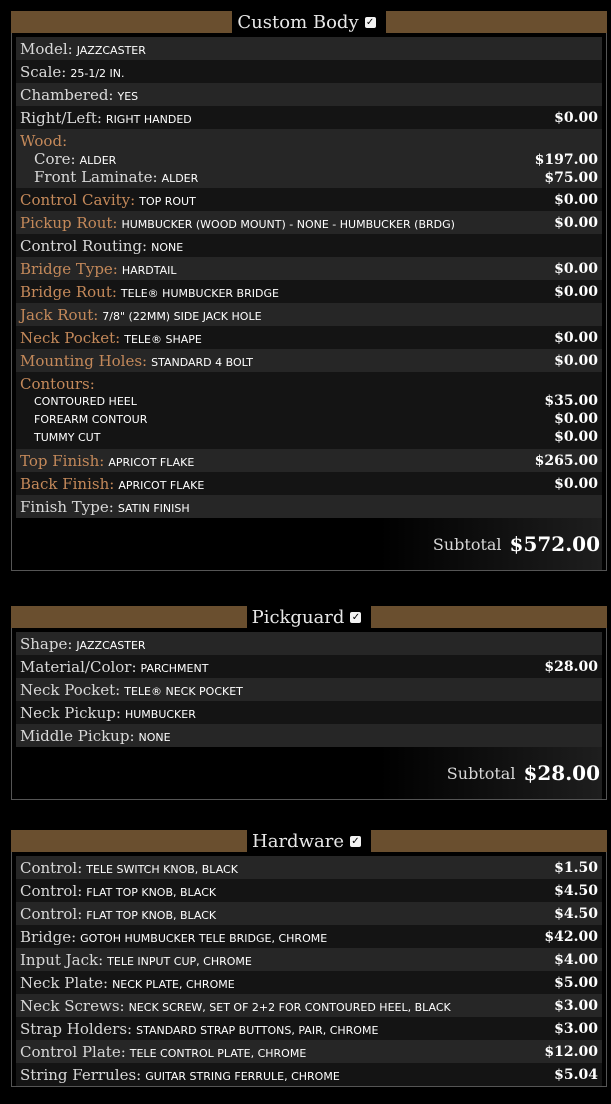 The height and width of the screenshot is (1104, 611). What do you see at coordinates (309, 177) in the screenshot?
I see `sub-option-row: Front Laminate: ALDER $75.00` at bounding box center [309, 177].